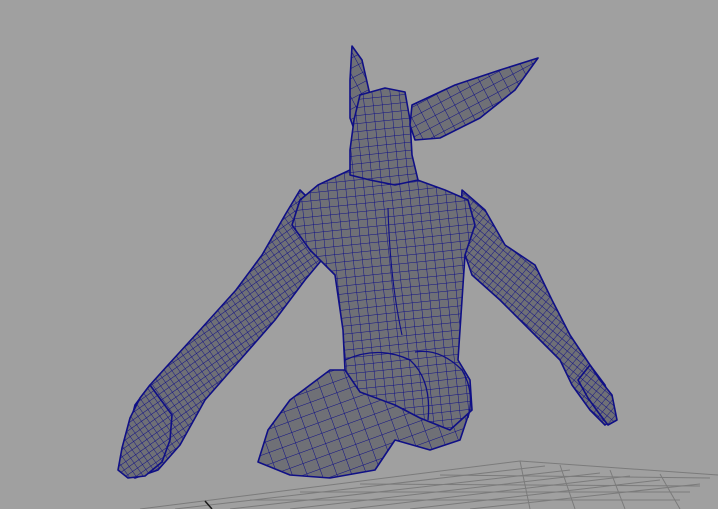 The width and height of the screenshot is (718, 509). What do you see at coordinates (474, 99) in the screenshot?
I see `right-ear-mesh` at bounding box center [474, 99].